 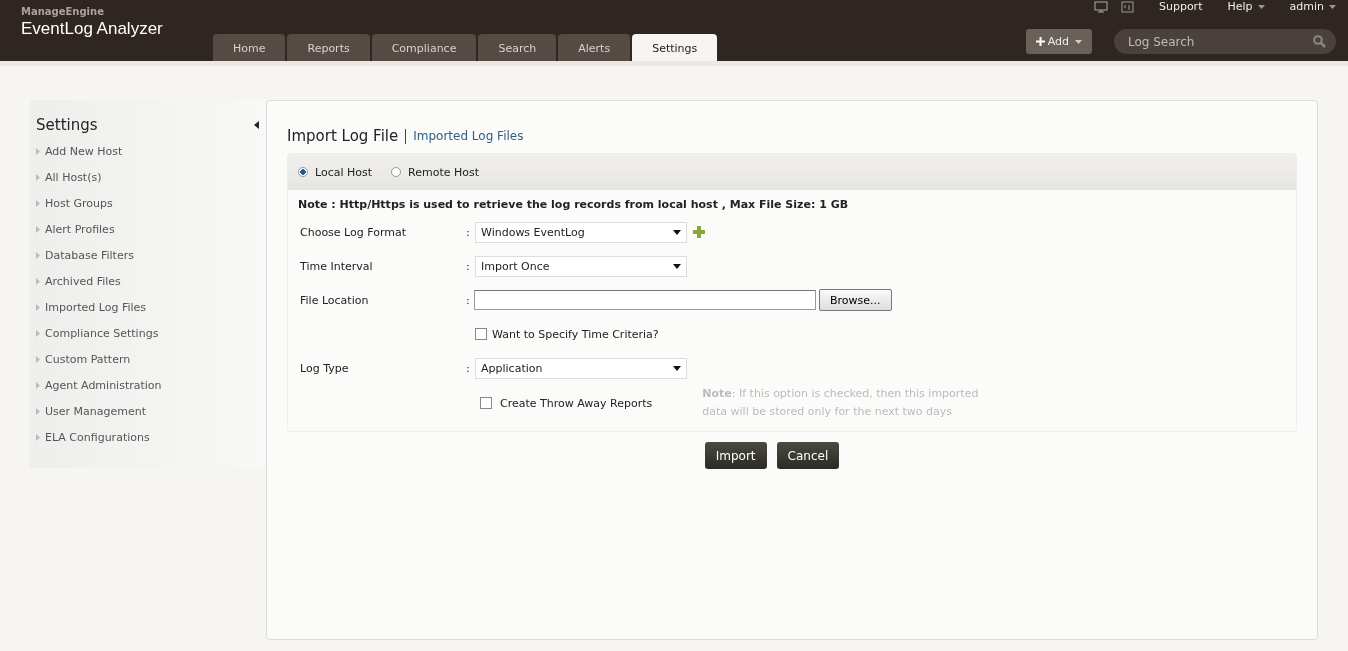 I want to click on host-radio: Remote Host, so click(x=435, y=172).